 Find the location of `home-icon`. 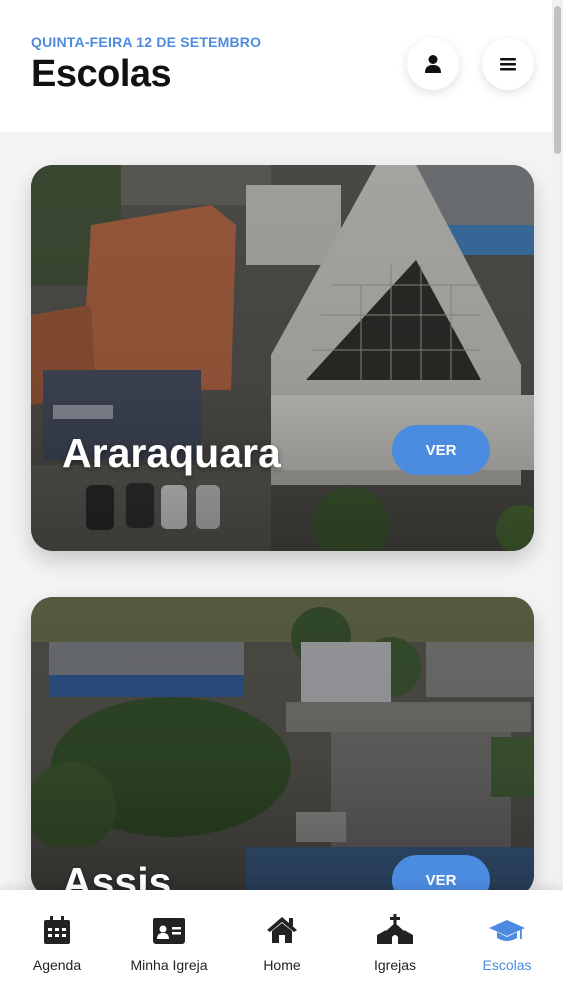

home-icon is located at coordinates (282, 930).